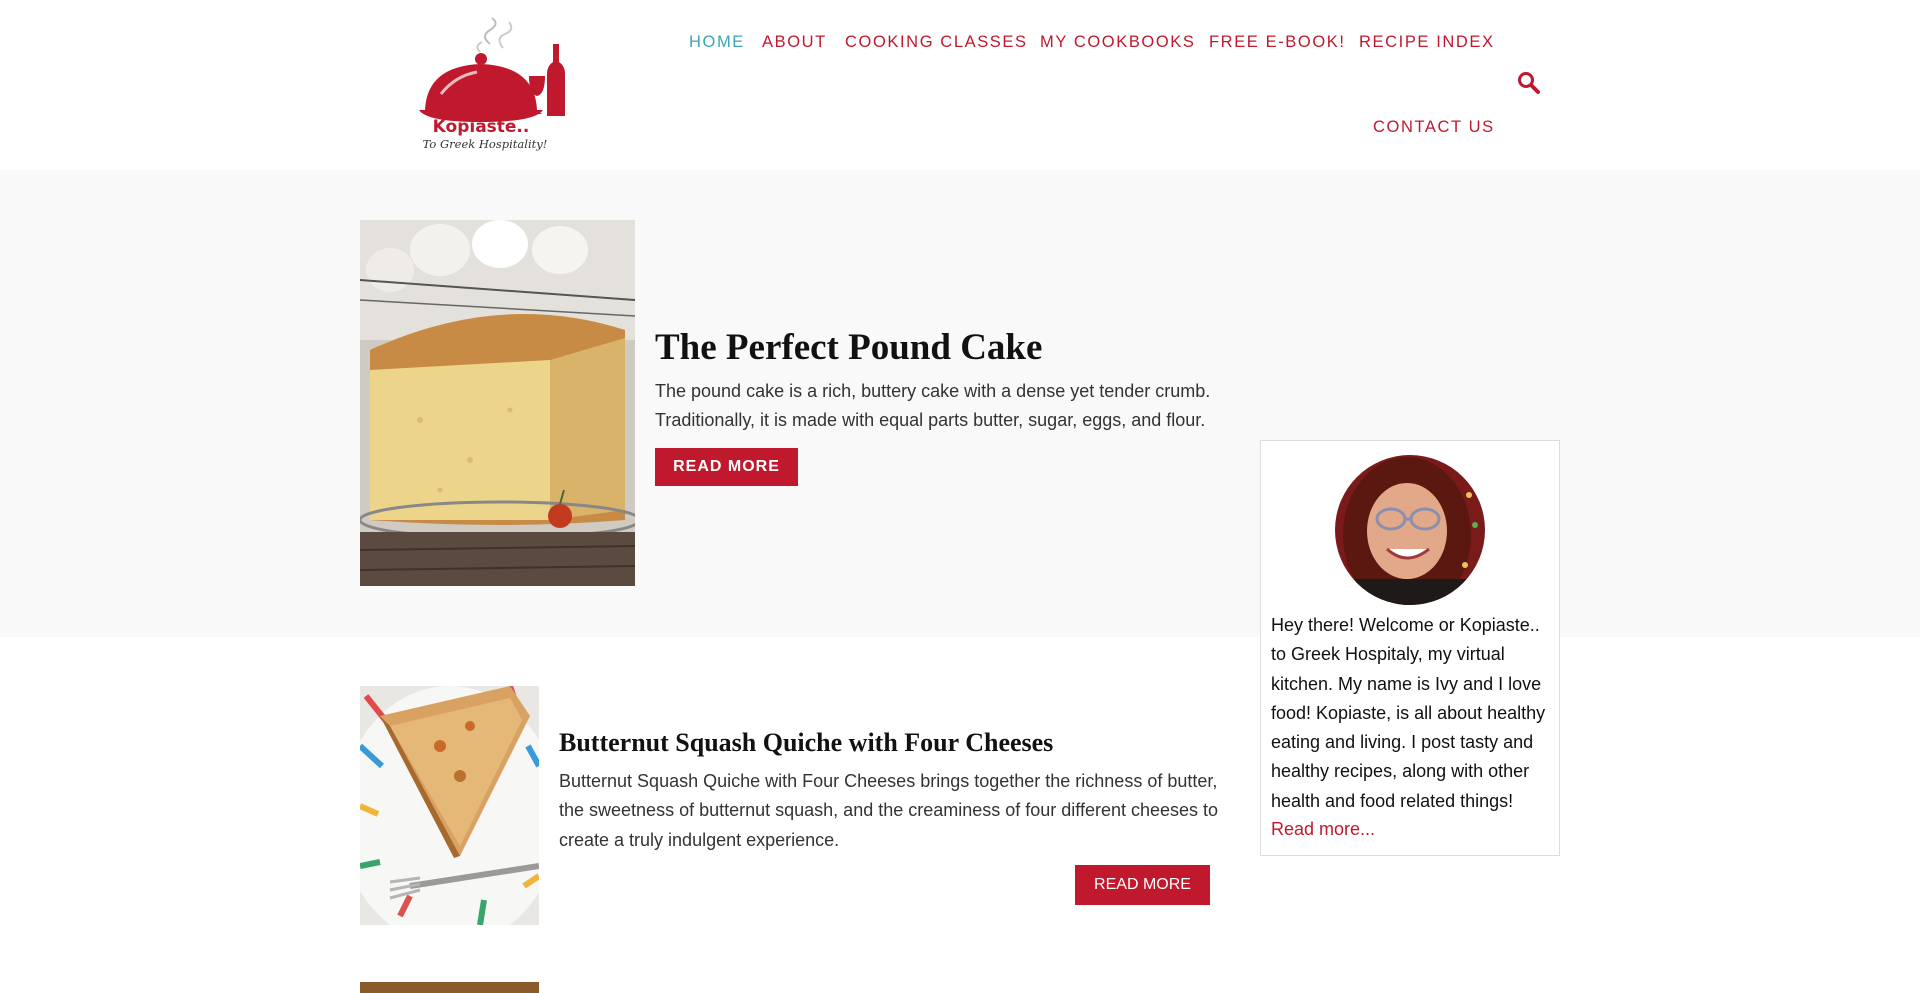  Describe the element at coordinates (449, 987) in the screenshot. I see `next-post-image` at that location.